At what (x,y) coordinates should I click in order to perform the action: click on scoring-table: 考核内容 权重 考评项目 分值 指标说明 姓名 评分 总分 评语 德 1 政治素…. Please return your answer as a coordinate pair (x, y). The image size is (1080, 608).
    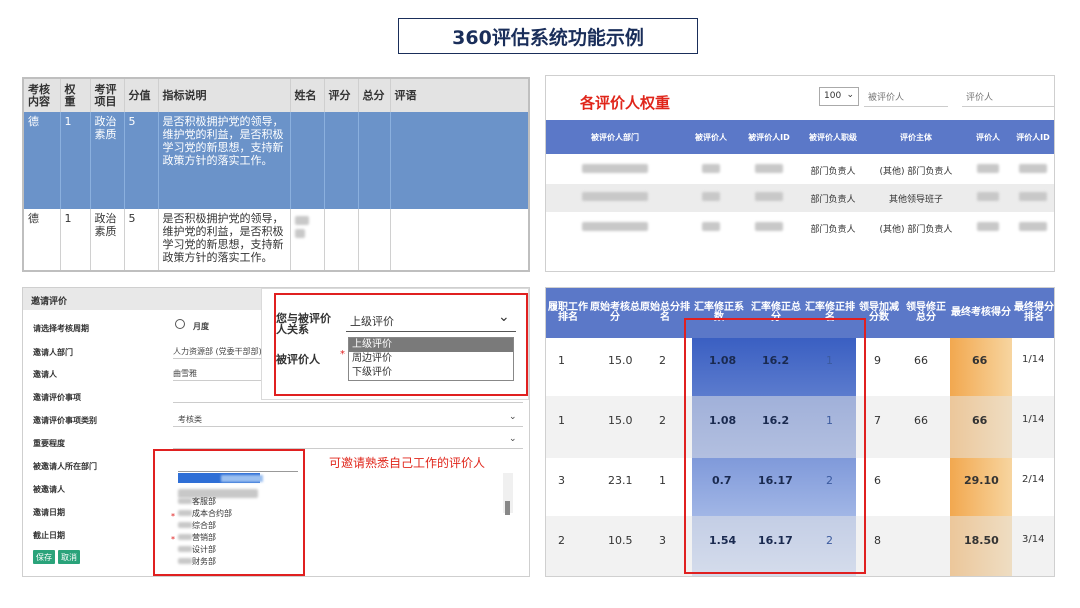
    Looking at the image, I should click on (276, 174).